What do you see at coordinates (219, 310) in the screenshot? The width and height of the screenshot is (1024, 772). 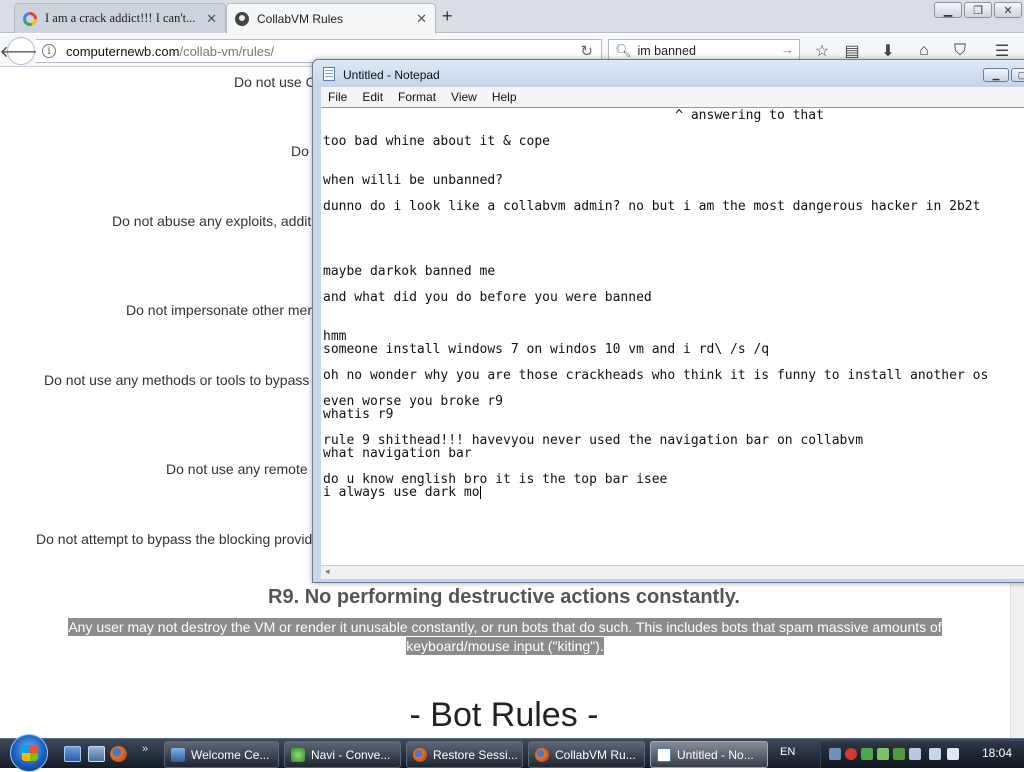 I see `rule-line: Do not impersonate other mer` at bounding box center [219, 310].